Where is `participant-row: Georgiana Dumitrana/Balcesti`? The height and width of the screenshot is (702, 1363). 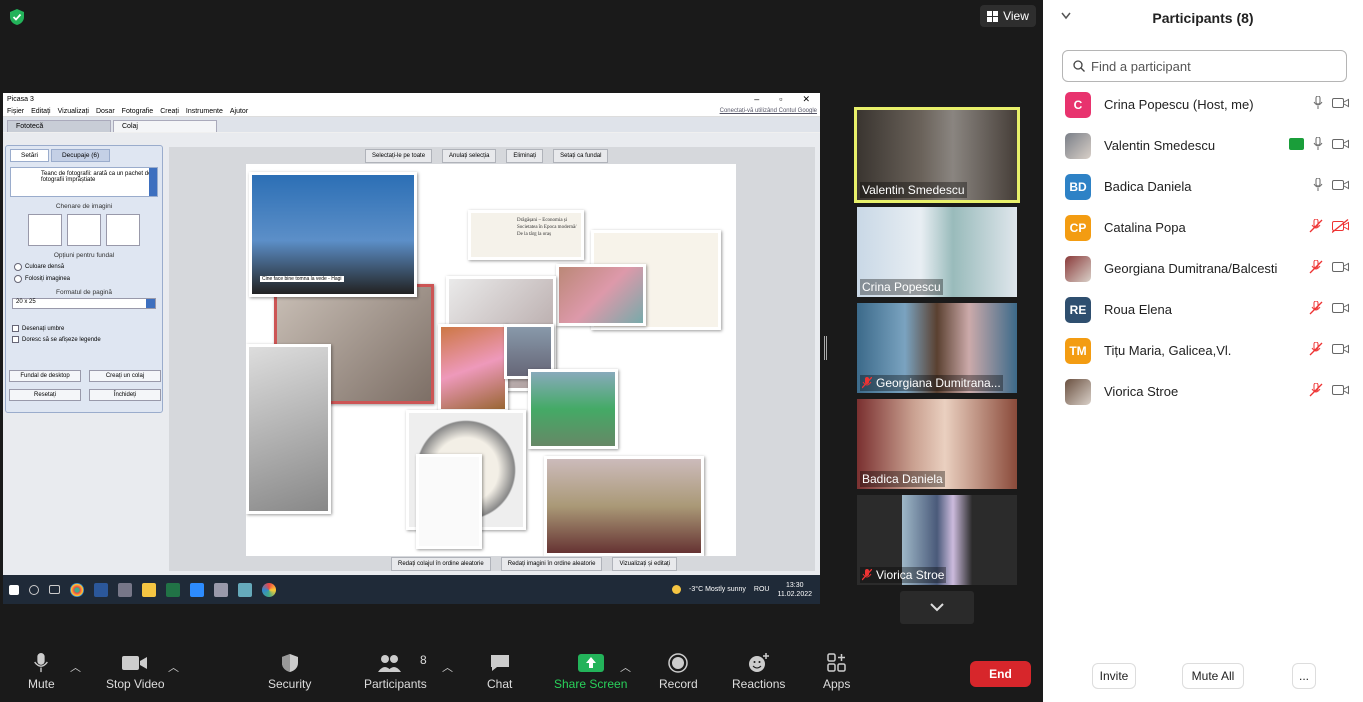
participant-row: Georgiana Dumitrana/Balcesti is located at coordinates (1203, 268).